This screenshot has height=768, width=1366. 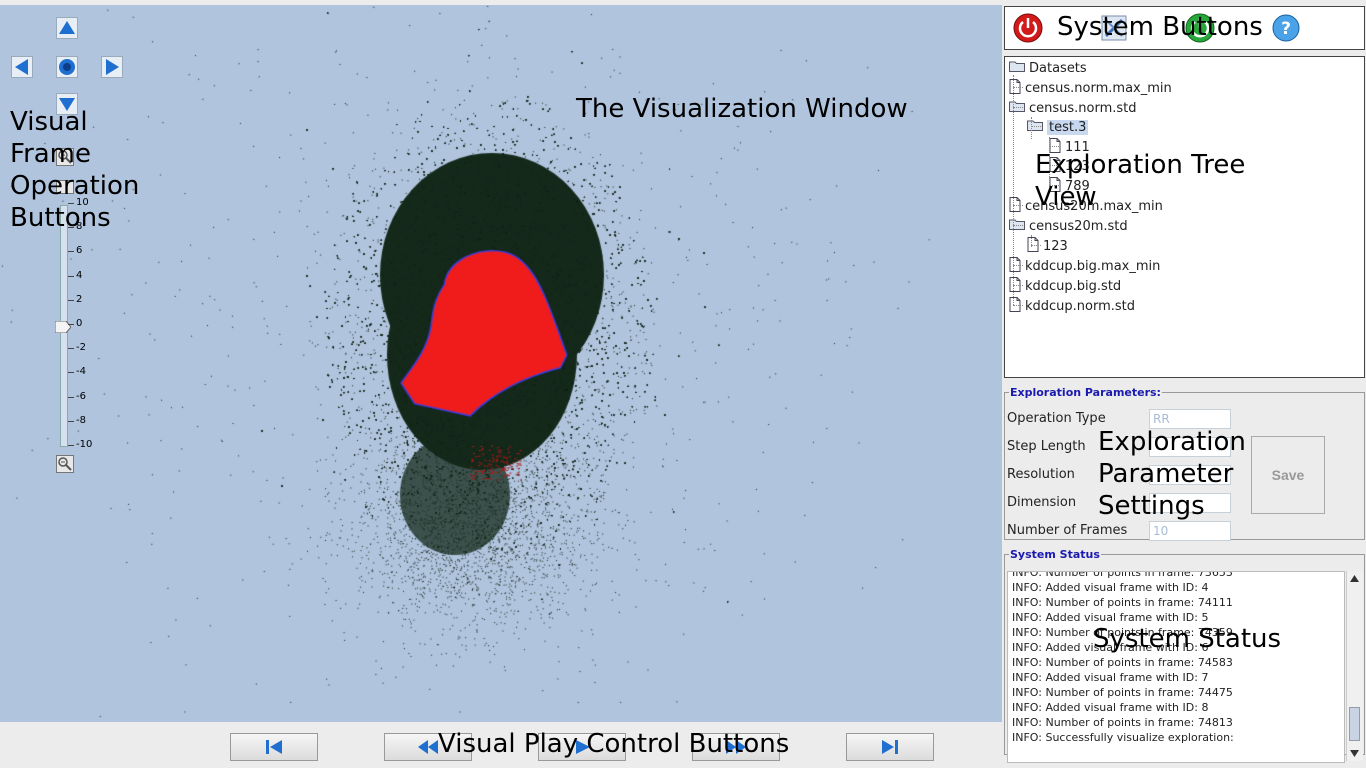 What do you see at coordinates (1354, 753) in the screenshot?
I see `scroll-down-icon` at bounding box center [1354, 753].